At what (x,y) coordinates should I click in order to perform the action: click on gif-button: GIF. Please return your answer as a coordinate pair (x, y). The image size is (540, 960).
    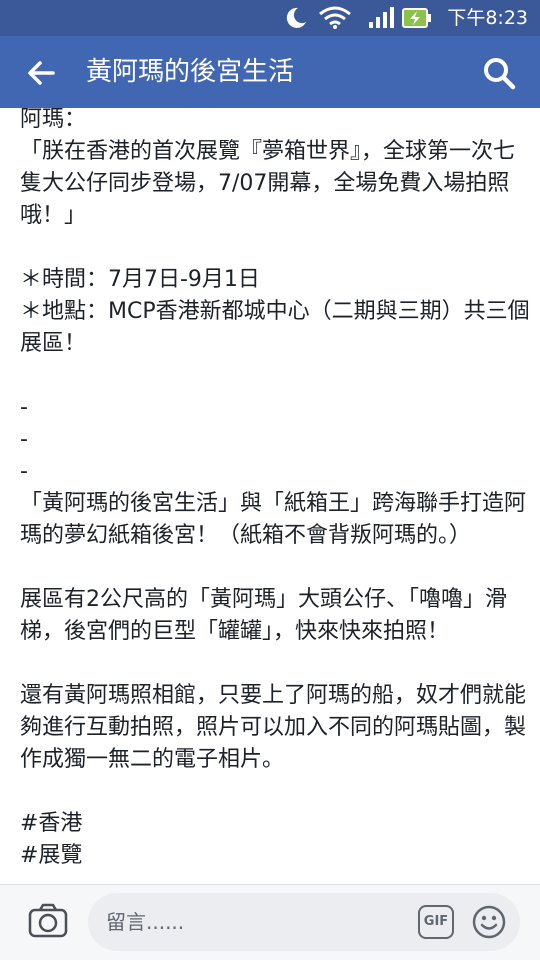
    Looking at the image, I should click on (436, 922).